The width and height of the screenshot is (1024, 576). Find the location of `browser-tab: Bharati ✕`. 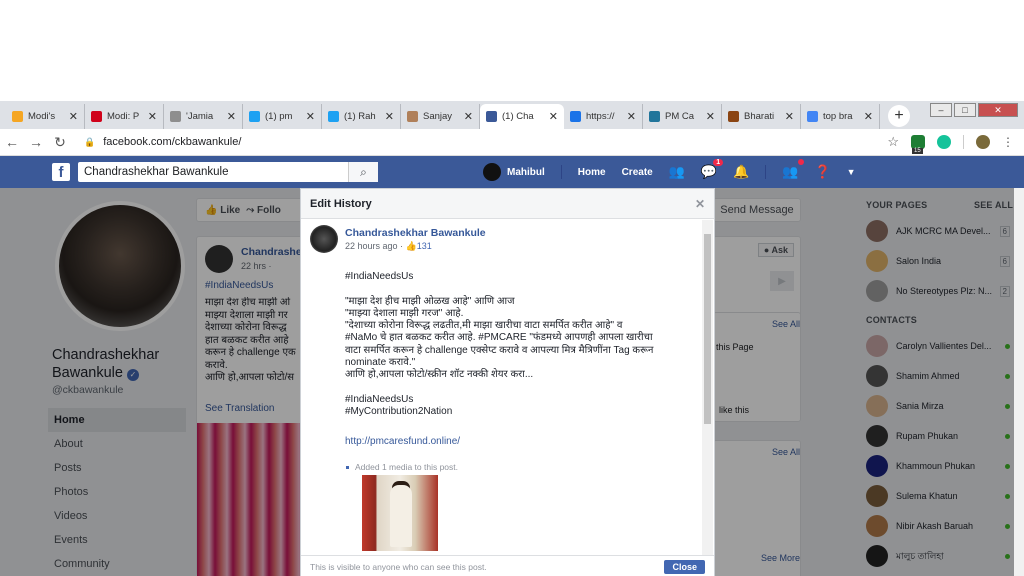

browser-tab: Bharati ✕ is located at coordinates (761, 116).